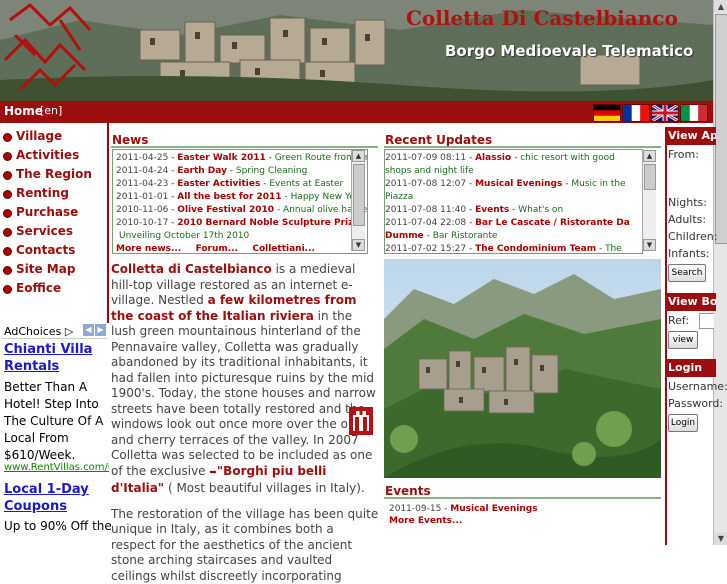 The image size is (727, 584). Describe the element at coordinates (54, 194) in the screenshot. I see `menu-item-renting: Renting` at that location.